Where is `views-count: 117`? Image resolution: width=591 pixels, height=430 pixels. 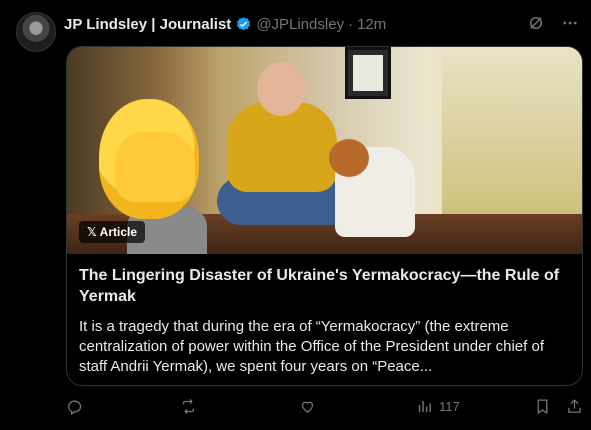 views-count: 117 is located at coordinates (449, 406).